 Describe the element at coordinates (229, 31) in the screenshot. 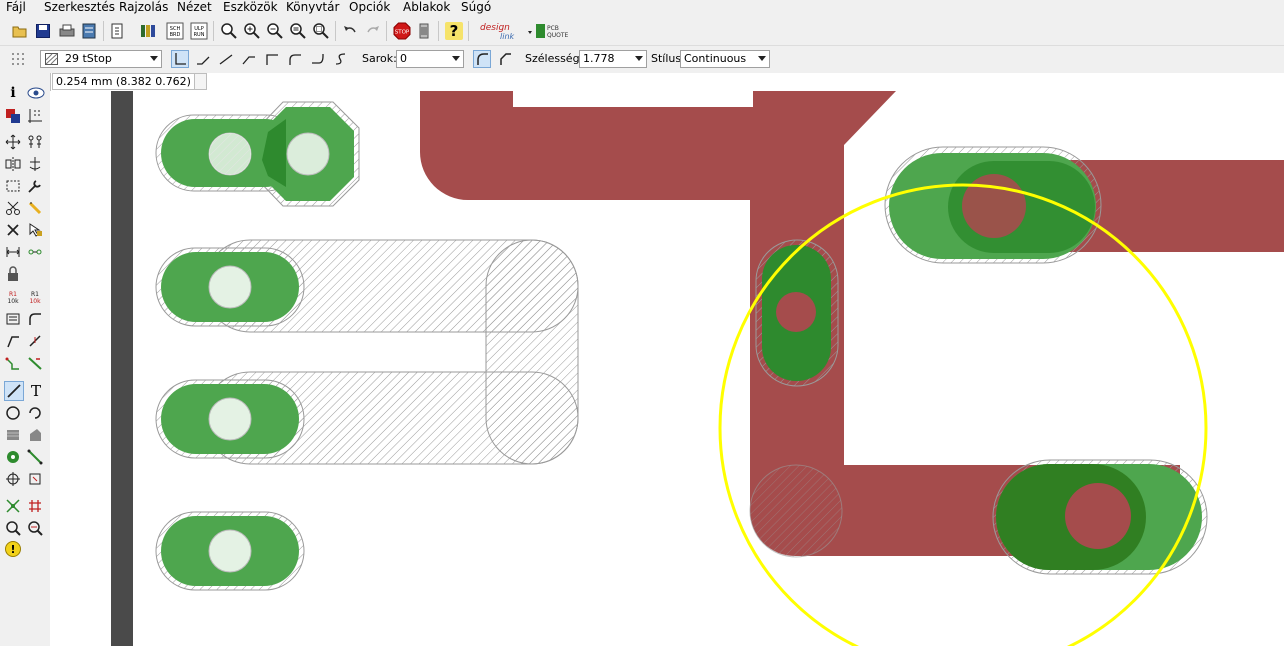

I see `zoom-fit-icon` at that location.